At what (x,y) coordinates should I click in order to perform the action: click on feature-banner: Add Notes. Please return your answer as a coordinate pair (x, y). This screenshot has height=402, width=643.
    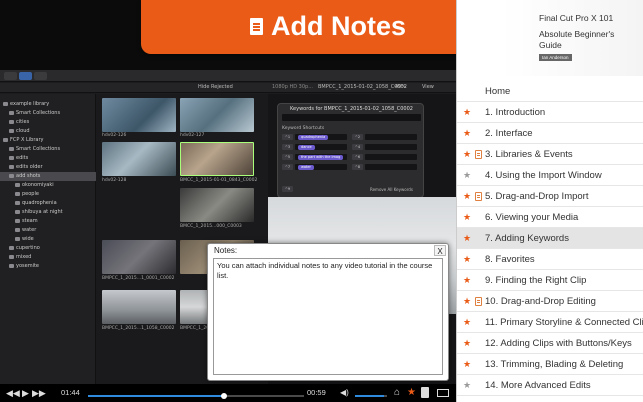
    Looking at the image, I should click on (320, 27).